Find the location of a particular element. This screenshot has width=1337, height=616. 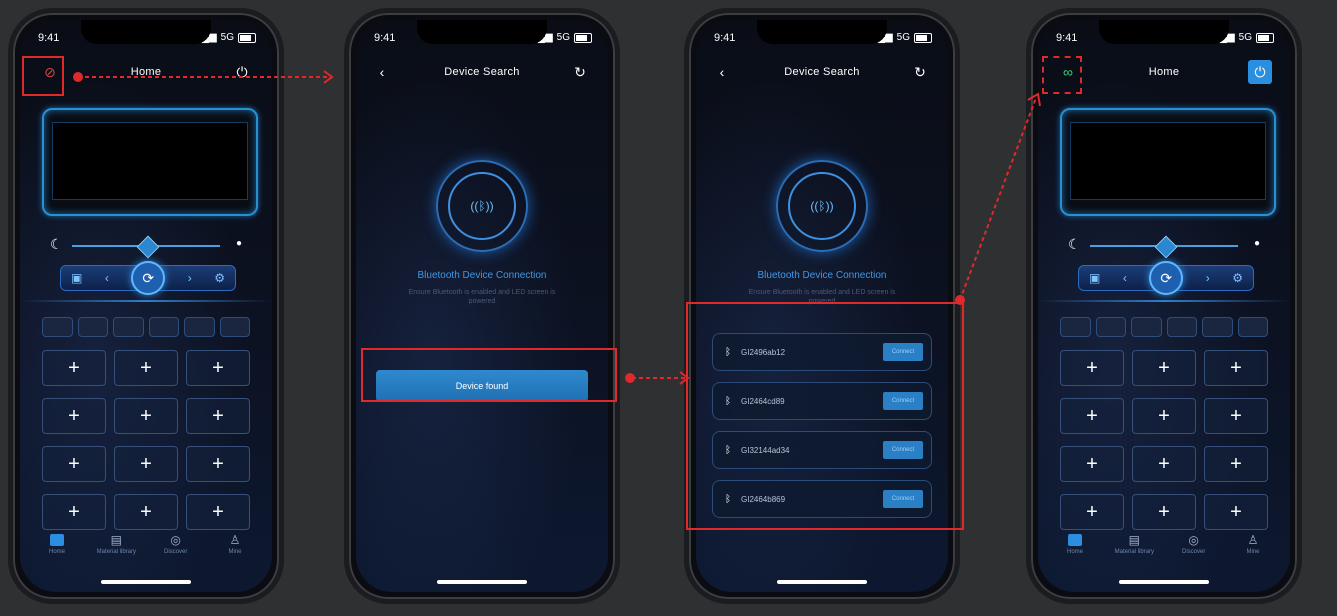

network-label: 5G is located at coordinates (227, 37).